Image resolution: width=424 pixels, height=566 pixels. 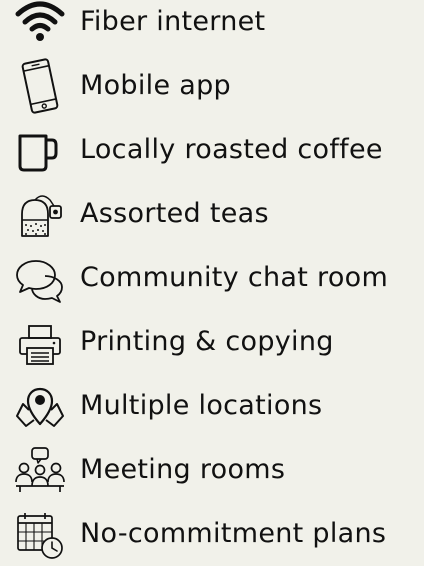 I want to click on printer-icon, so click(x=40, y=342).